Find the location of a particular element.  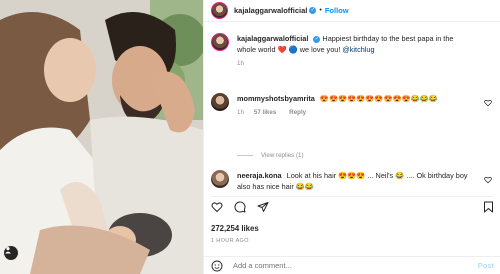

post-comment-button: Post is located at coordinates (486, 265).